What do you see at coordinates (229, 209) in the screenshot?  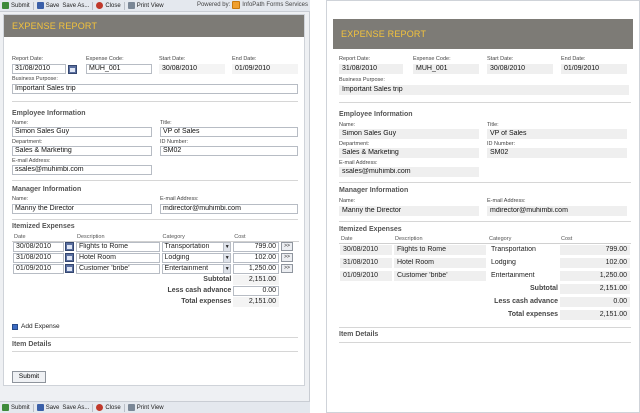 I see `manager-email-field: mdirector@muhimbi.com` at bounding box center [229, 209].